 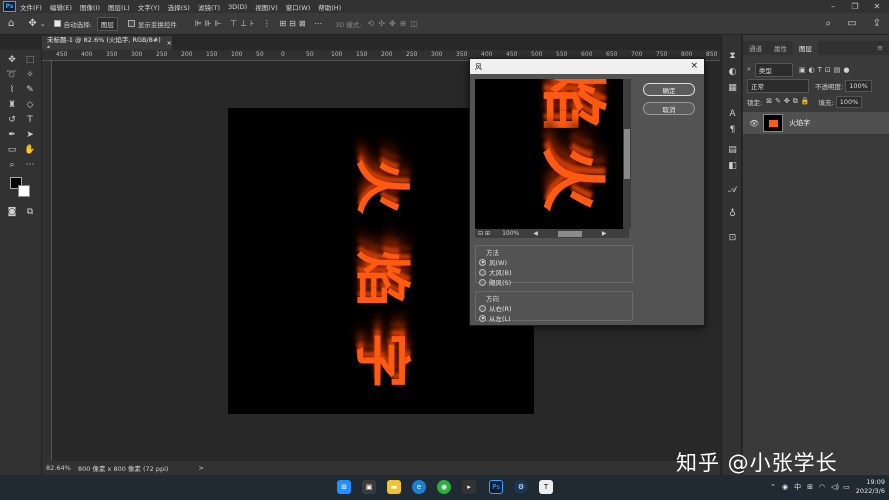 What do you see at coordinates (797, 487) in the screenshot?
I see `input-language: 中` at bounding box center [797, 487].